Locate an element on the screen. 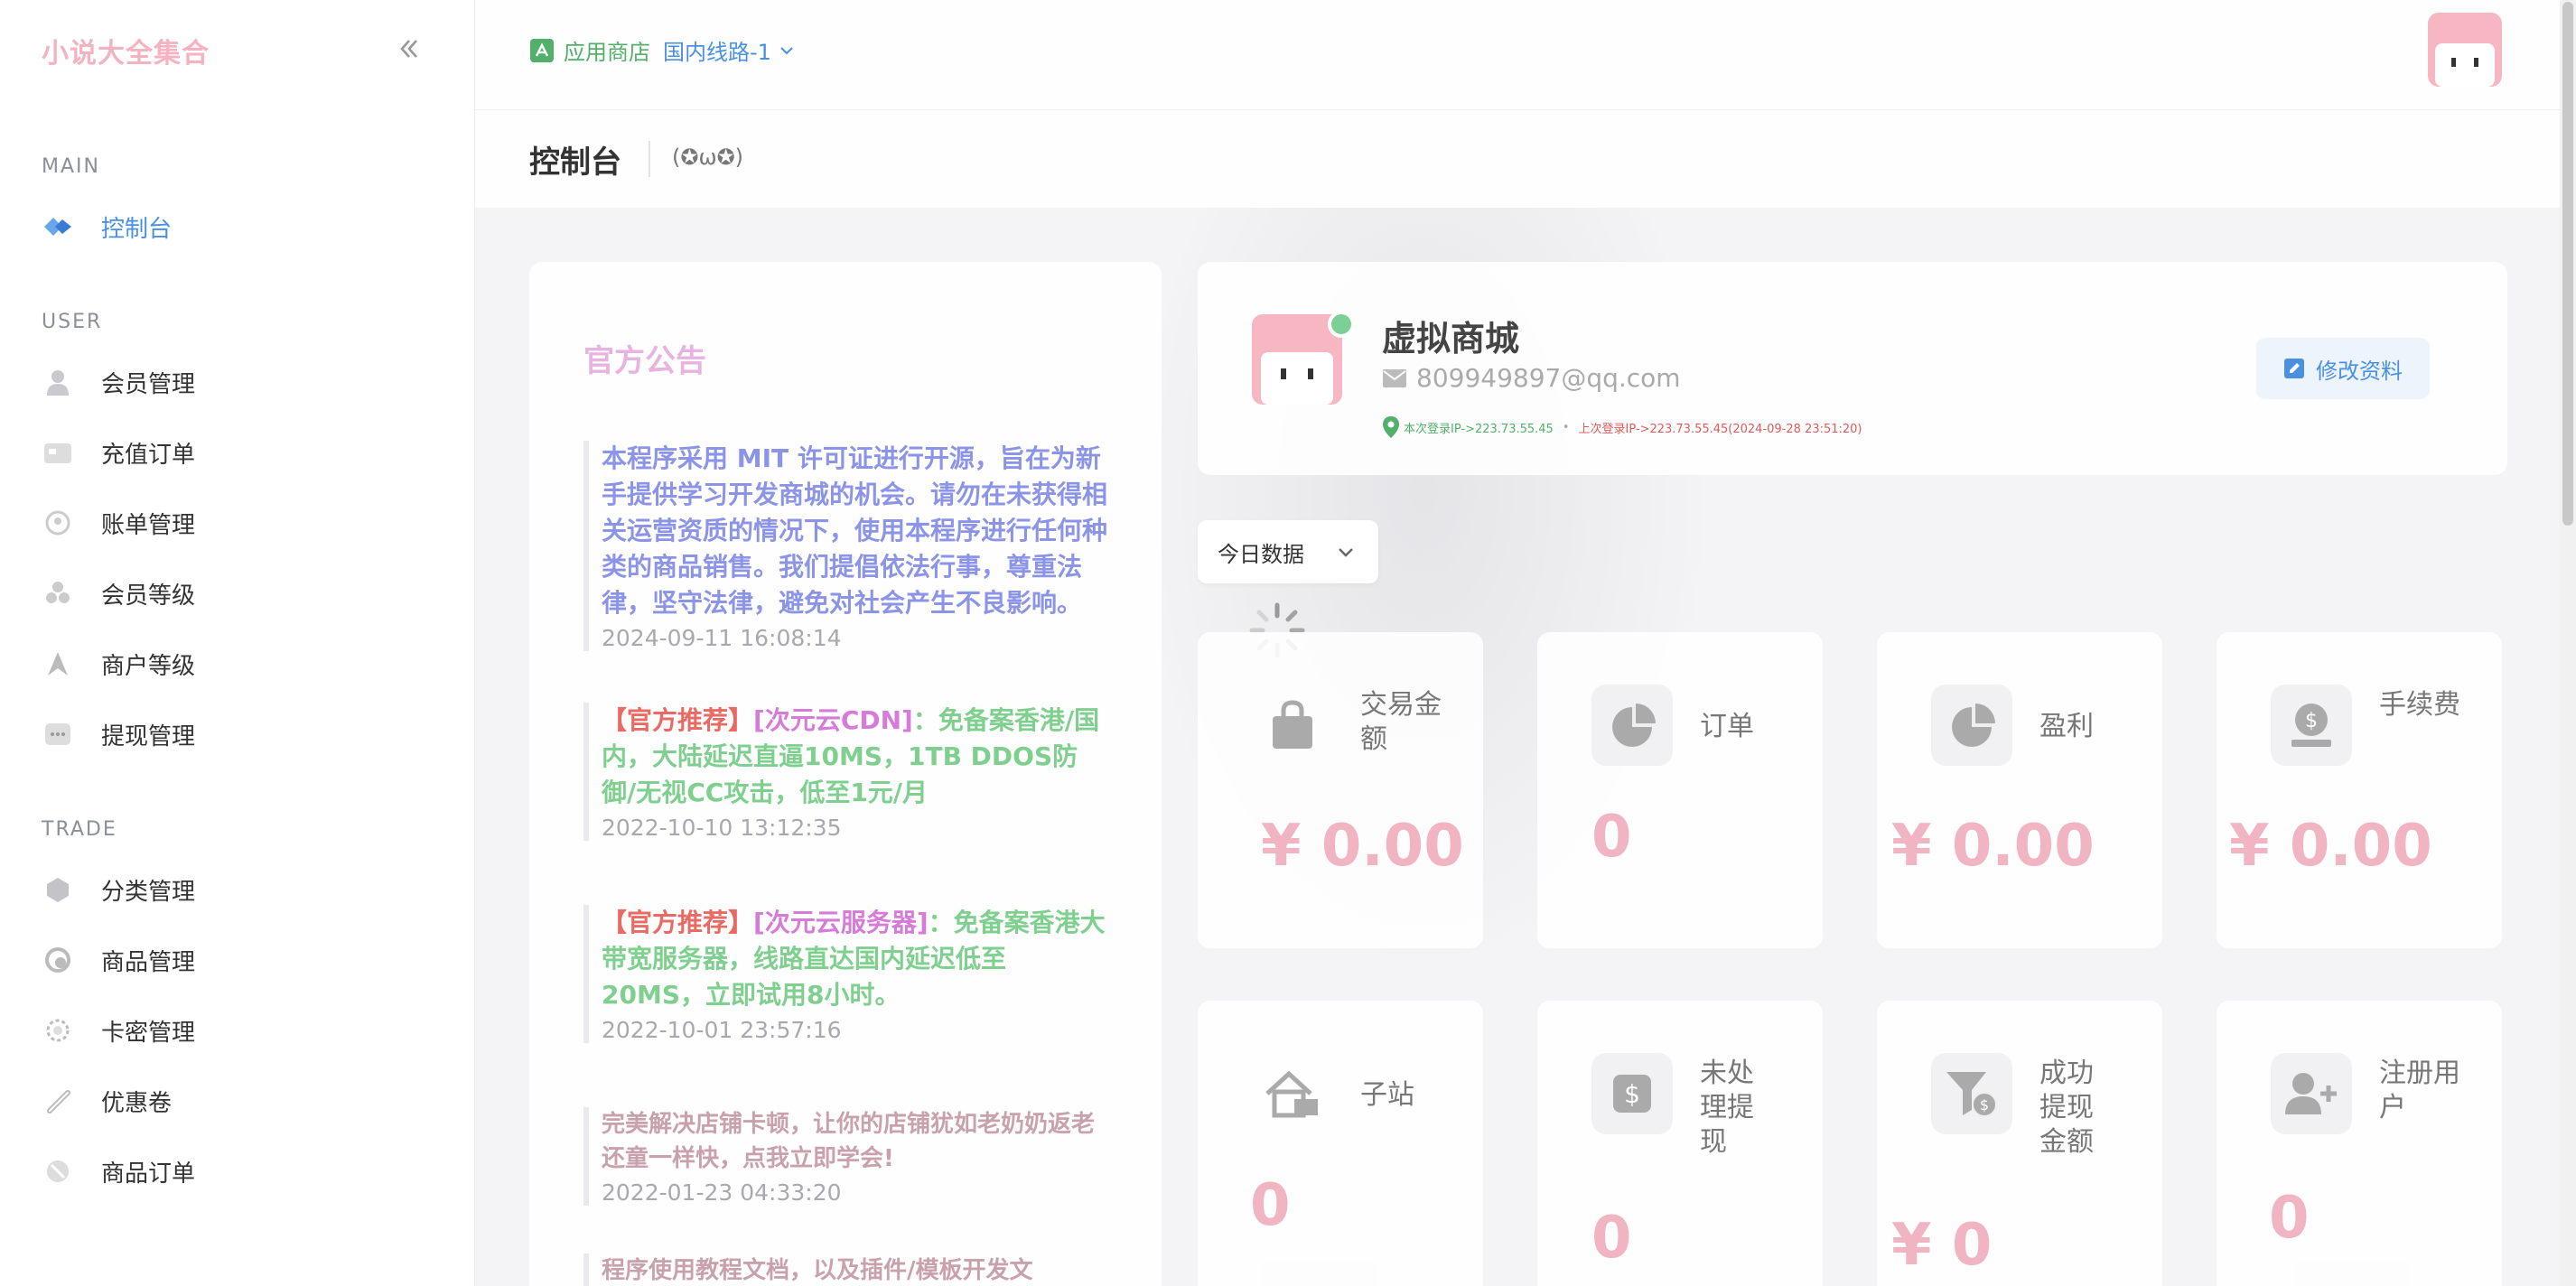  stat-label: 成功提现金额 is located at coordinates (2066, 1108).